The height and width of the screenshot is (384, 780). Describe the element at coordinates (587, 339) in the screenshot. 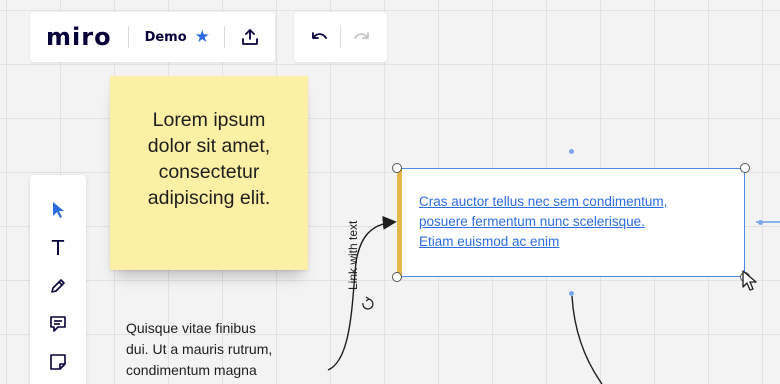

I see `curve-connector` at that location.